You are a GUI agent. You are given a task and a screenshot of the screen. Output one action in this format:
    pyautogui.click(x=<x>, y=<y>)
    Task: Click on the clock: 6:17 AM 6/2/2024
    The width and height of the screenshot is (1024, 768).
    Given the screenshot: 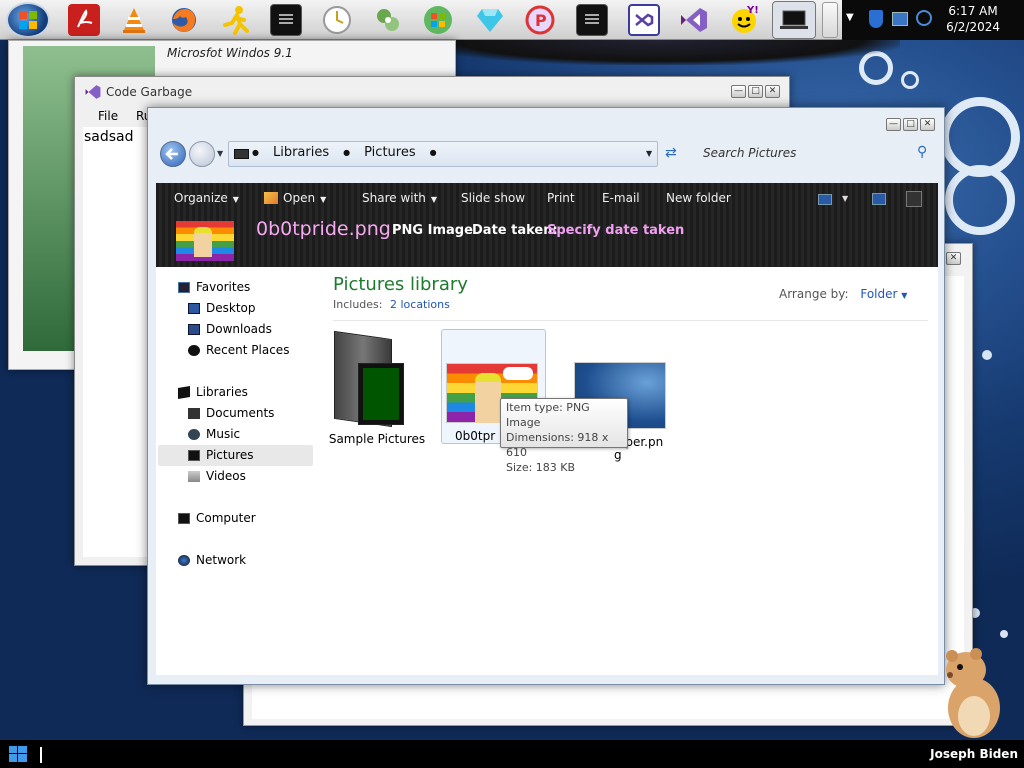 What is the action you would take?
    pyautogui.click(x=973, y=19)
    